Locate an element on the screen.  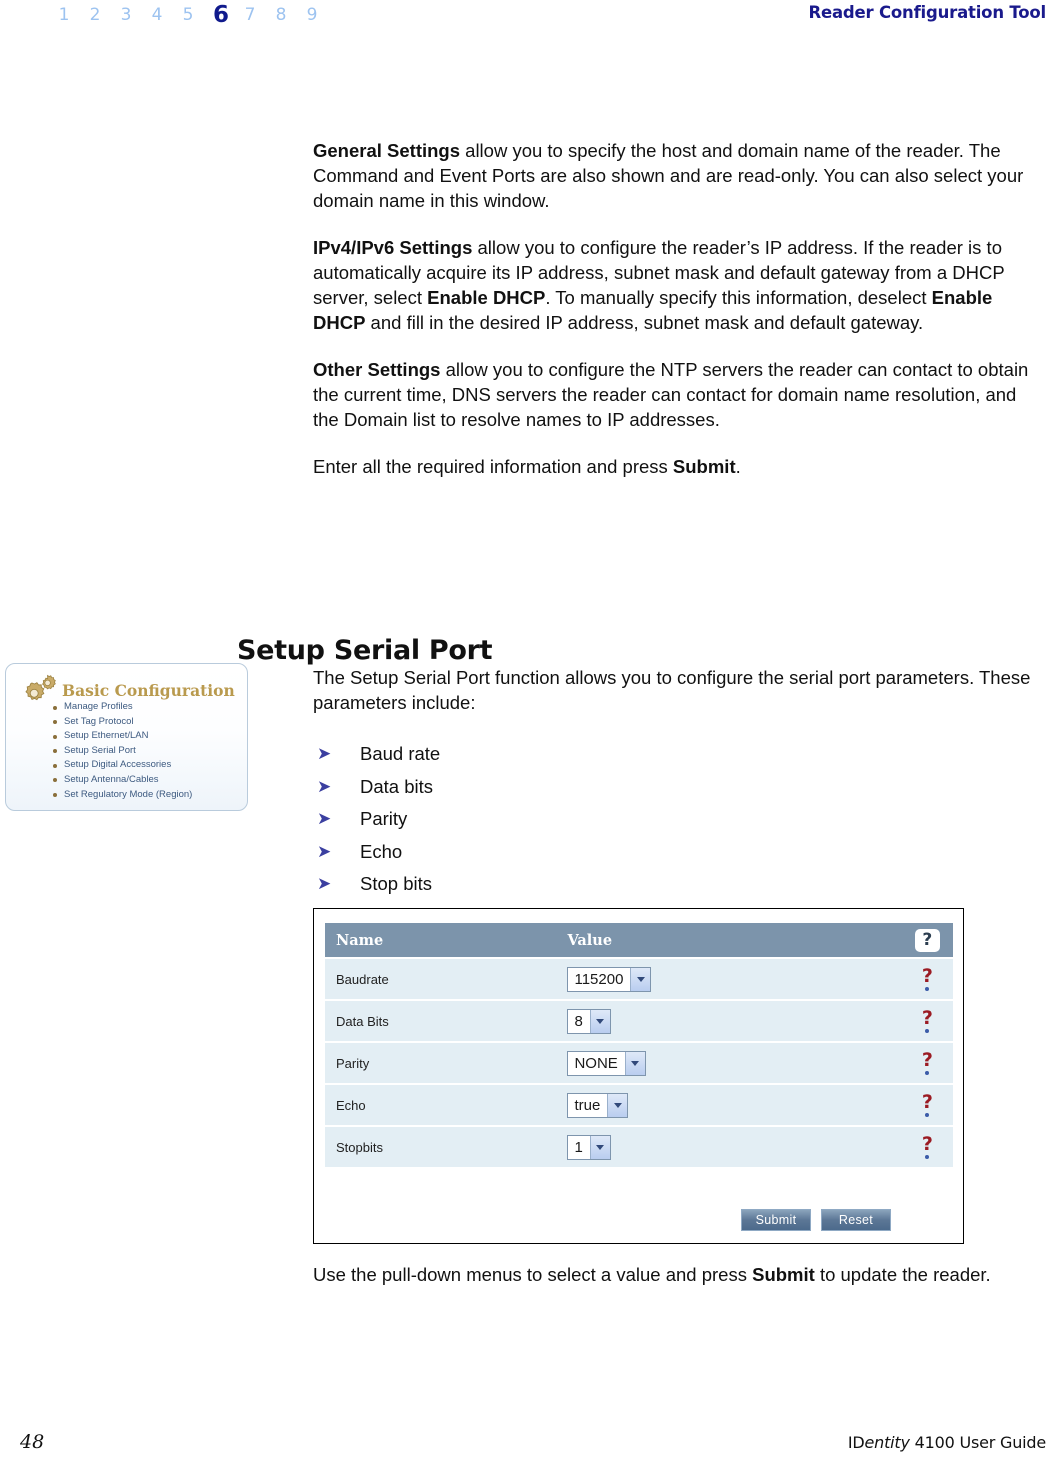
config-link-1: Set Tag Protocol is located at coordinates (122, 722).